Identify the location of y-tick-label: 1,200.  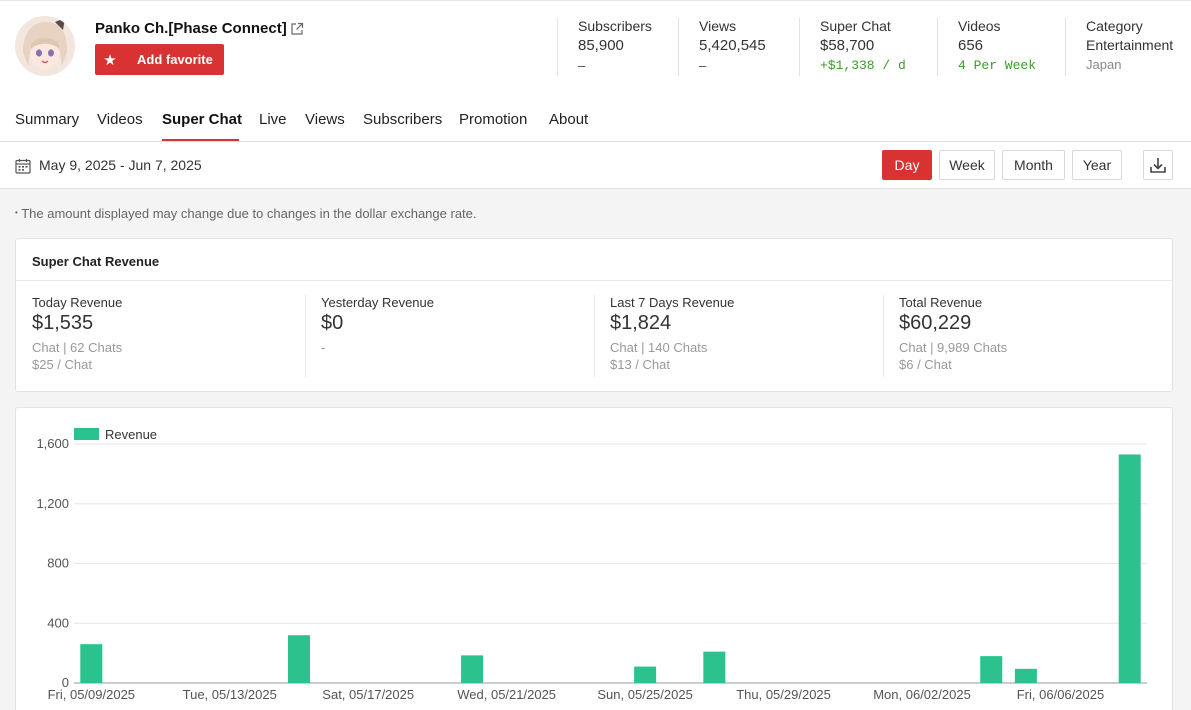
(52, 503).